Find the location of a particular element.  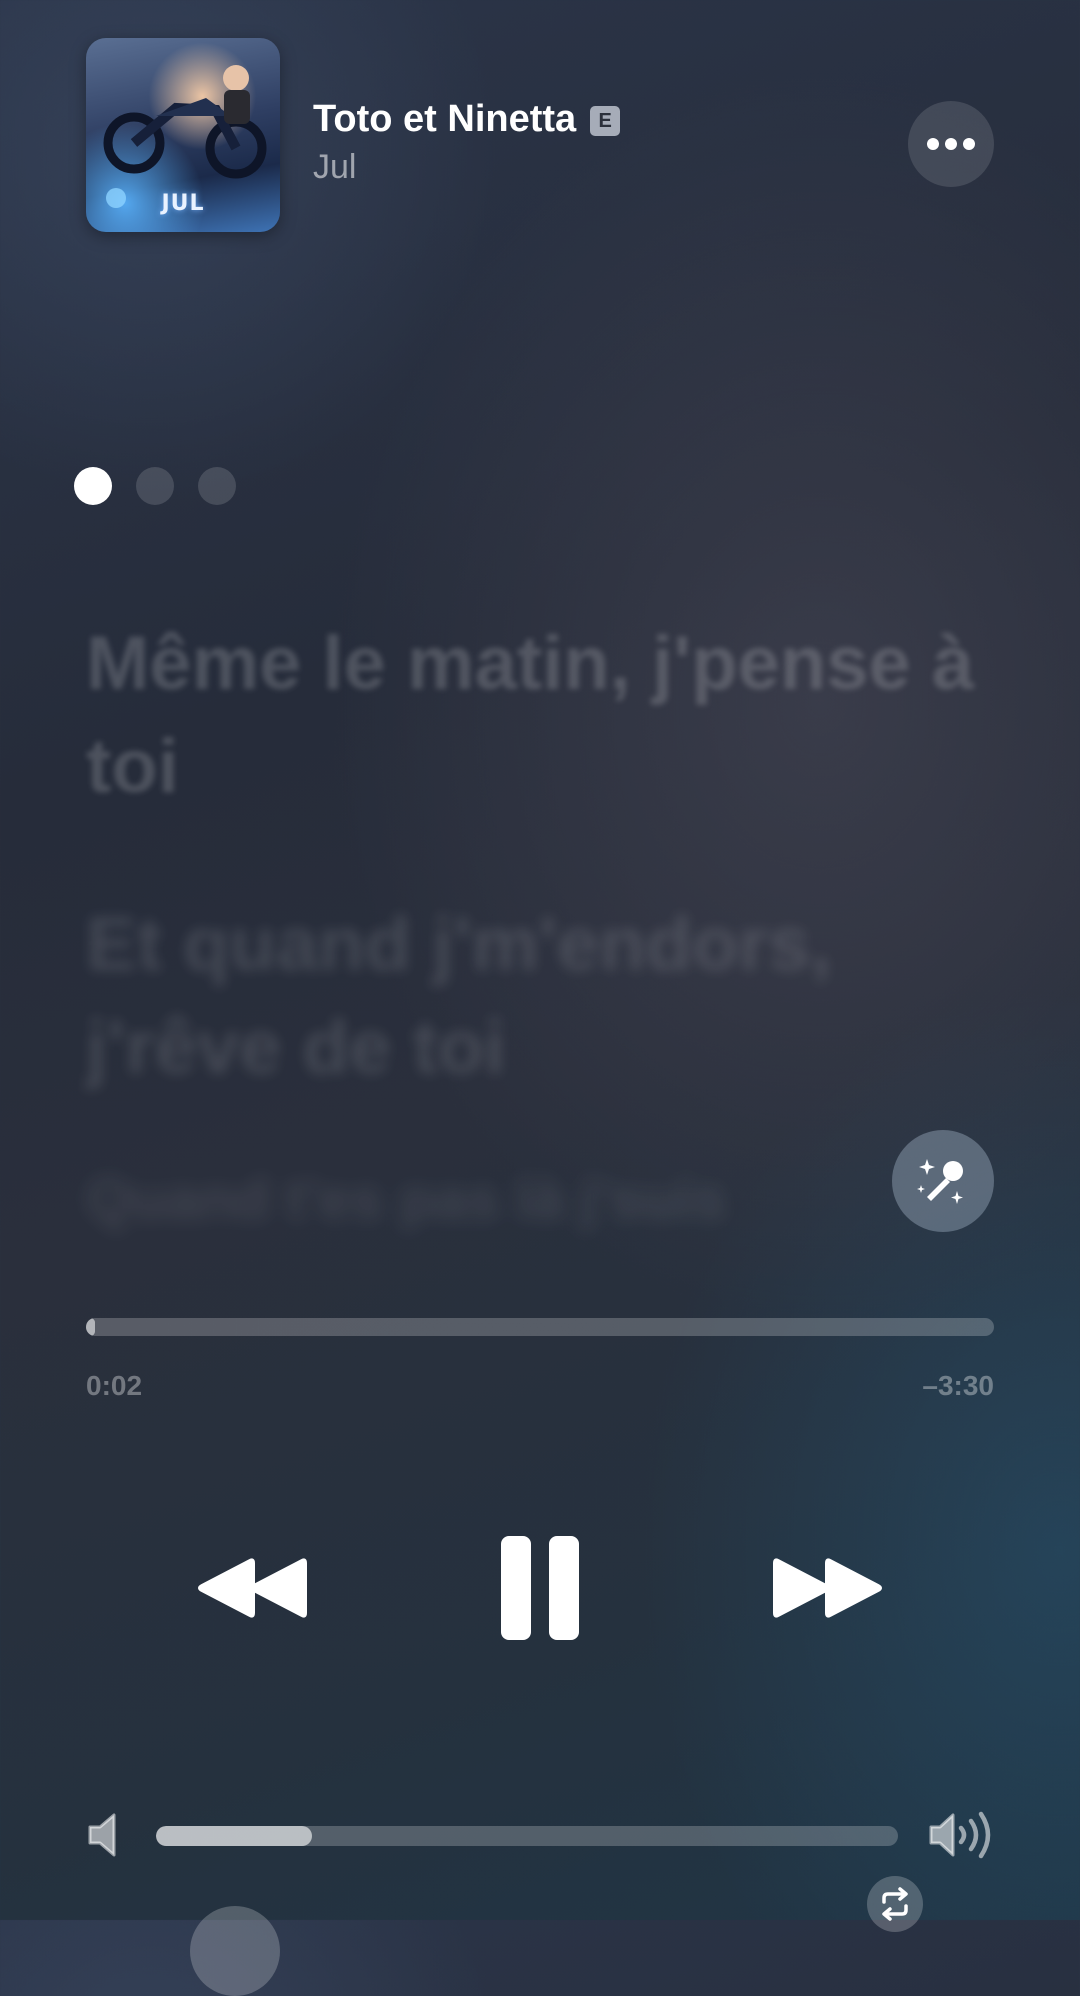

song-title: Toto et Ninetta is located at coordinates (445, 119).